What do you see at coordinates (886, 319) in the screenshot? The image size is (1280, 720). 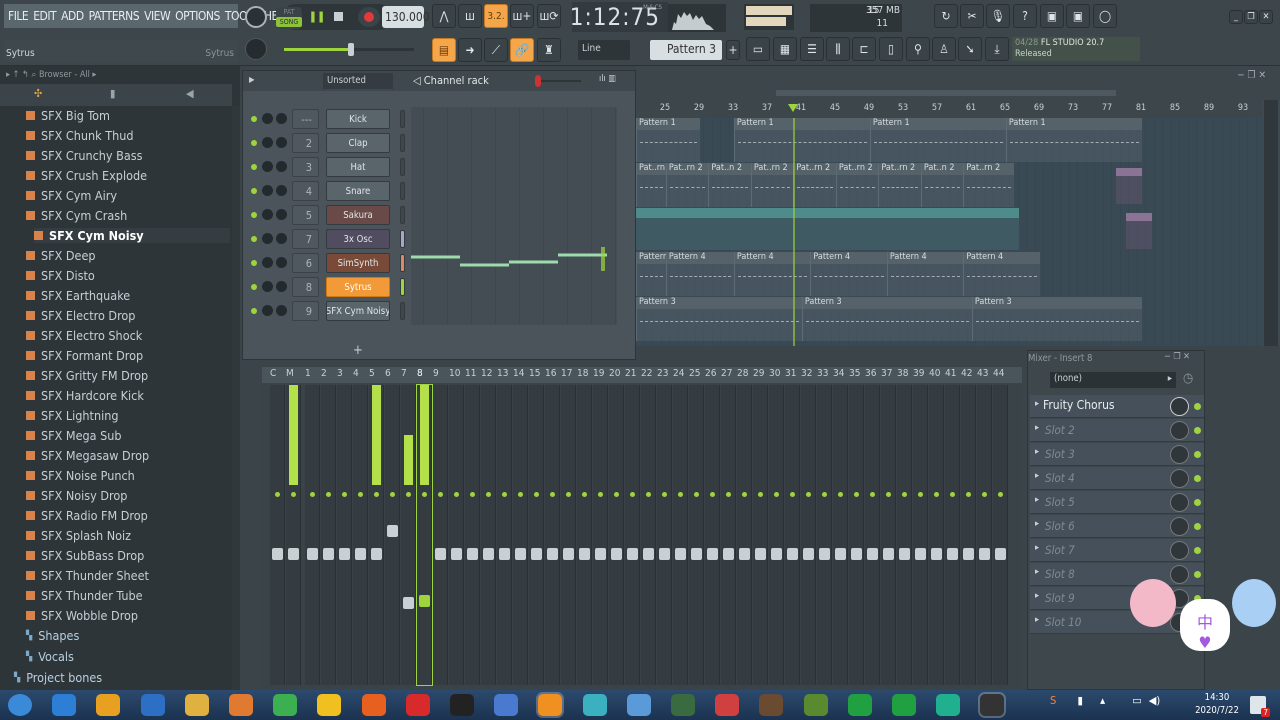 I see `pattern-clip: Pattern 3` at bounding box center [886, 319].